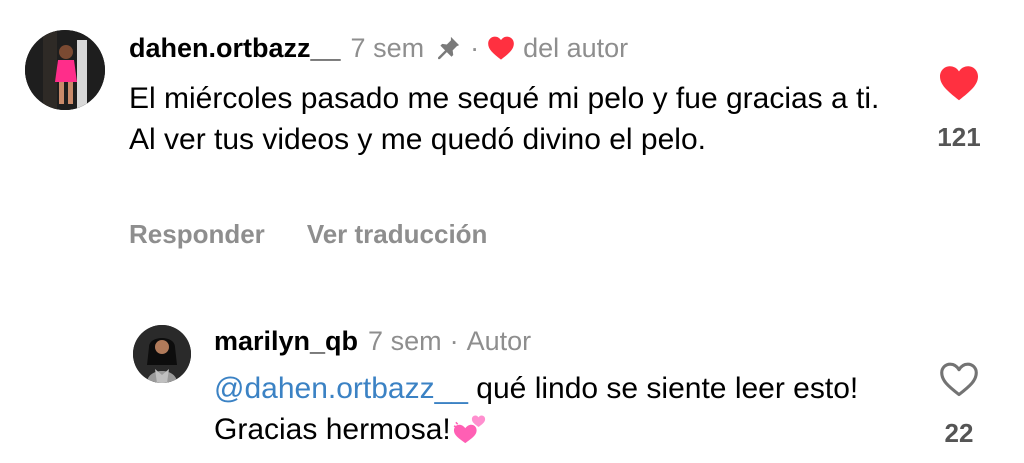 The width and height of the screenshot is (1024, 463). What do you see at coordinates (959, 137) in the screenshot?
I see `like-count: 121` at bounding box center [959, 137].